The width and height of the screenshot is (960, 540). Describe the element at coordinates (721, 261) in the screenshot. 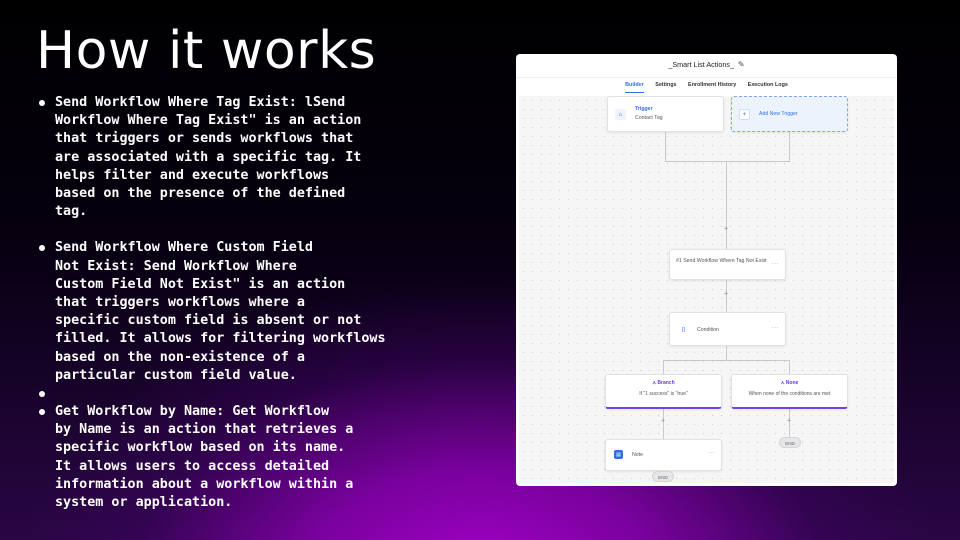

I see `action-step-label: #1 Send Workflow Where Tag Not Exist` at that location.